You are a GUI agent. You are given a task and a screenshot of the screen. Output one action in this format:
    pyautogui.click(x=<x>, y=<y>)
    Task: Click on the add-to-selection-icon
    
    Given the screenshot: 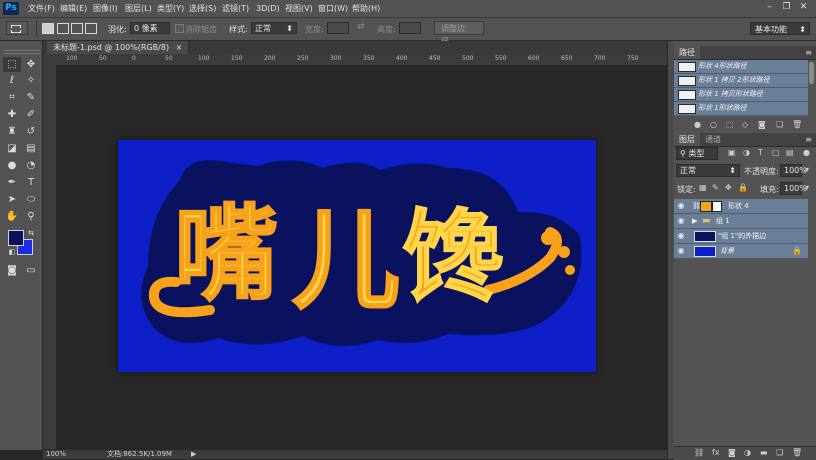 What is the action you would take?
    pyautogui.click(x=63, y=28)
    